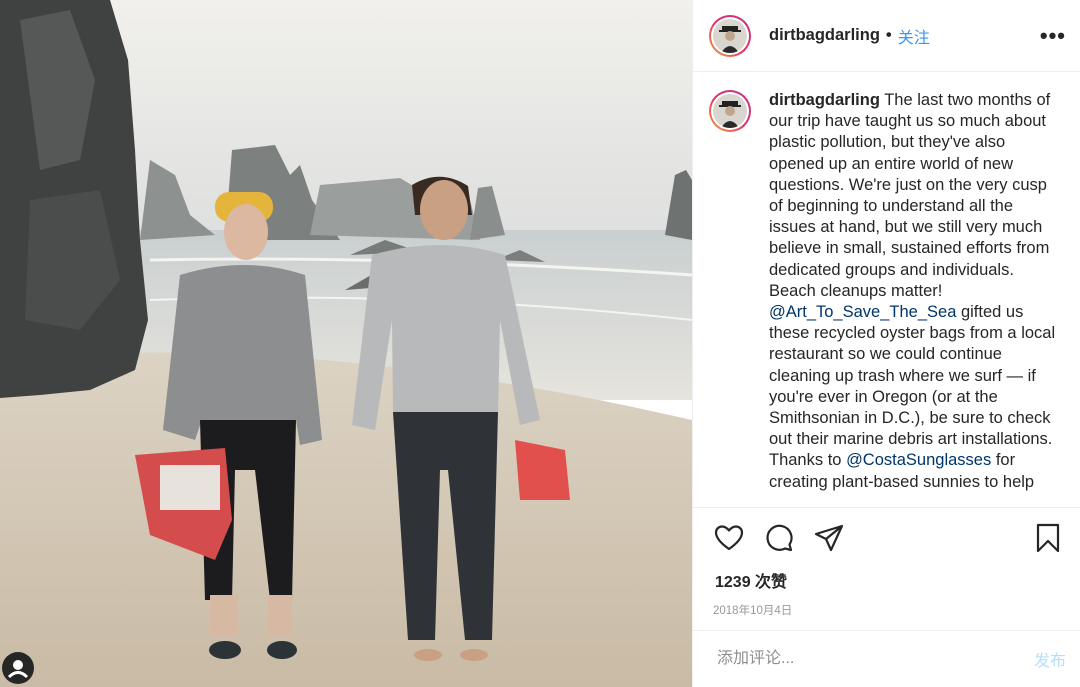 The height and width of the screenshot is (687, 1080). I want to click on heart-icon, so click(729, 538).